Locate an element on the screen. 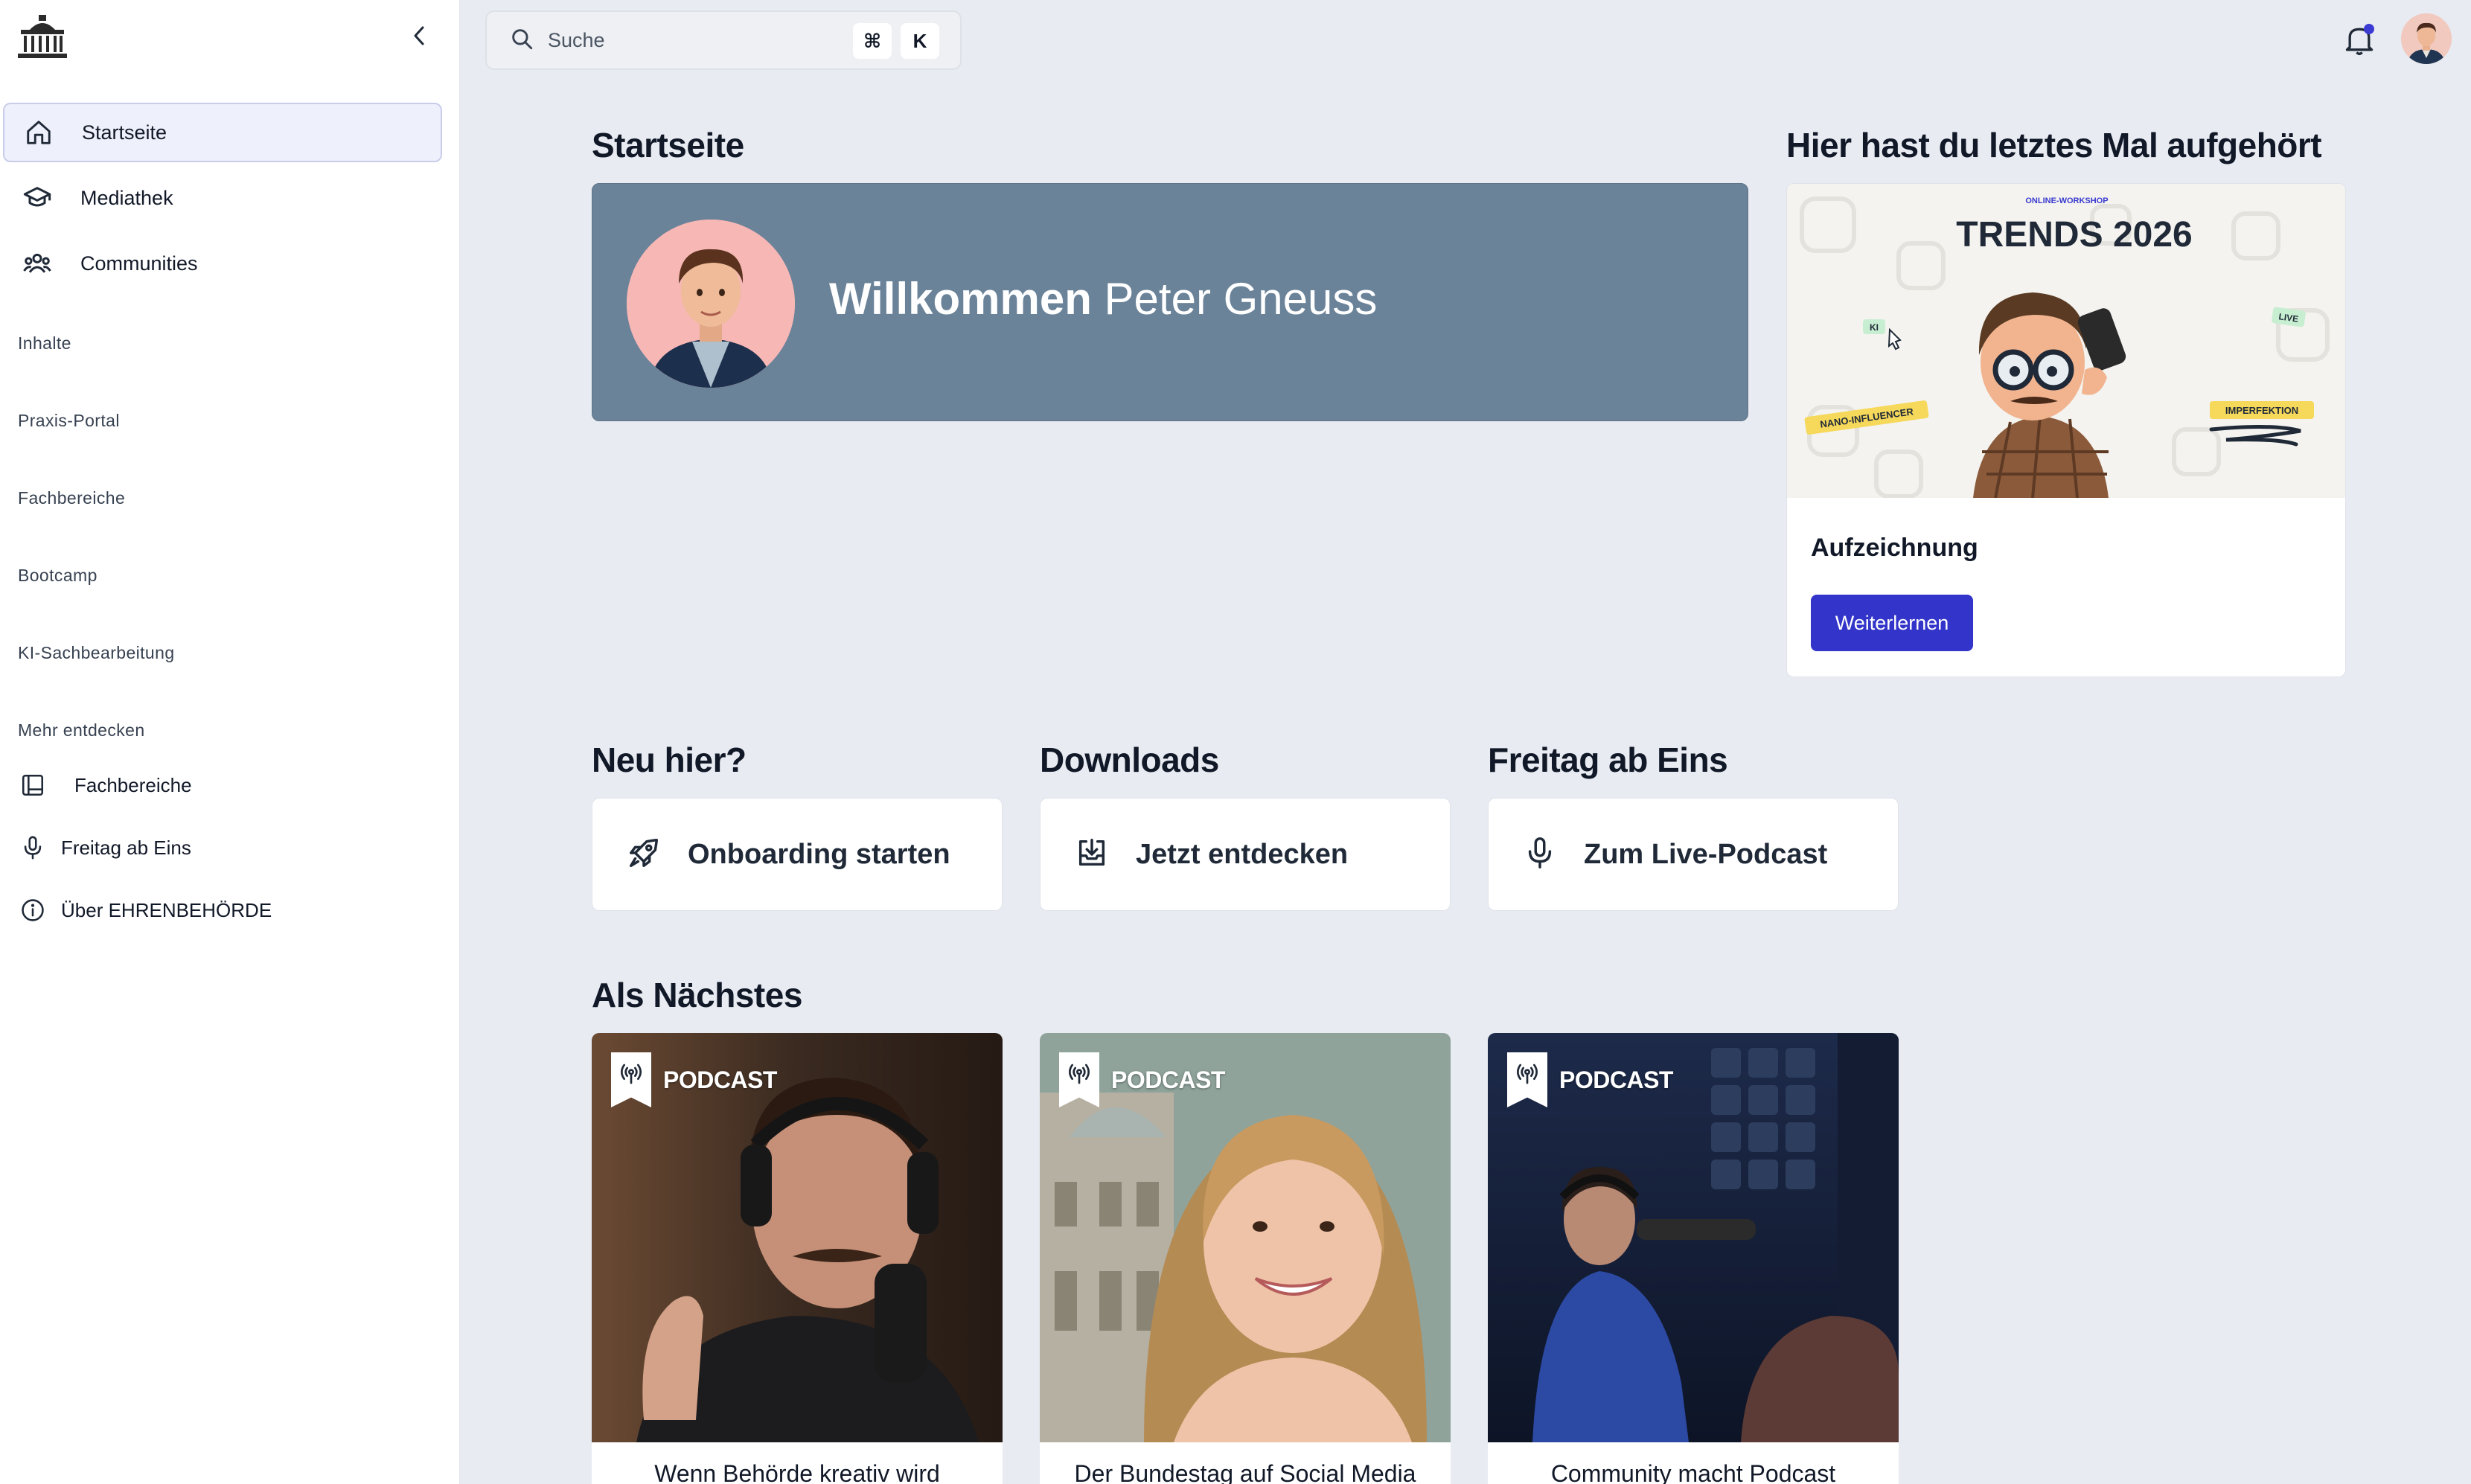  live-podcast-label: Zum Live-Podcast is located at coordinates (1706, 854).